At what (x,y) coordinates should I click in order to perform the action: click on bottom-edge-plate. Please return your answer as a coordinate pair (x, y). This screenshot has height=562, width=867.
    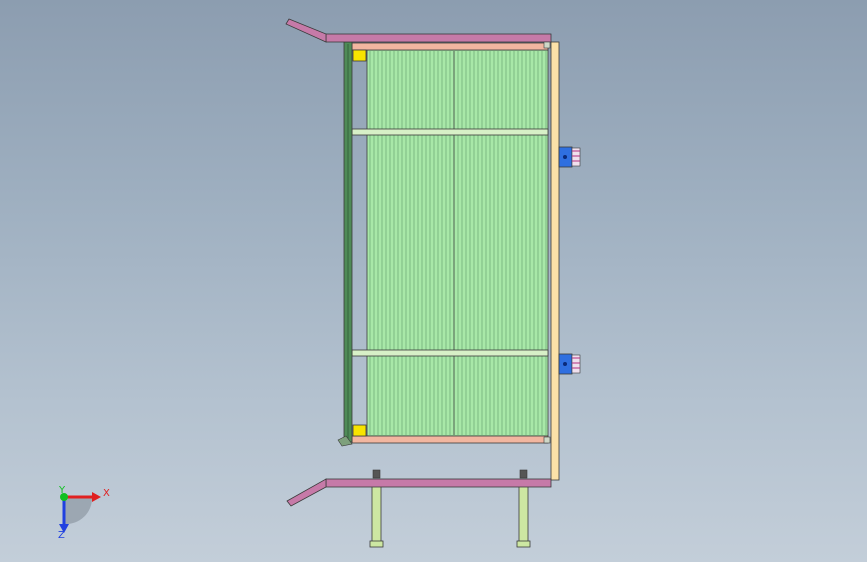
    Looking at the image, I should click on (450, 439).